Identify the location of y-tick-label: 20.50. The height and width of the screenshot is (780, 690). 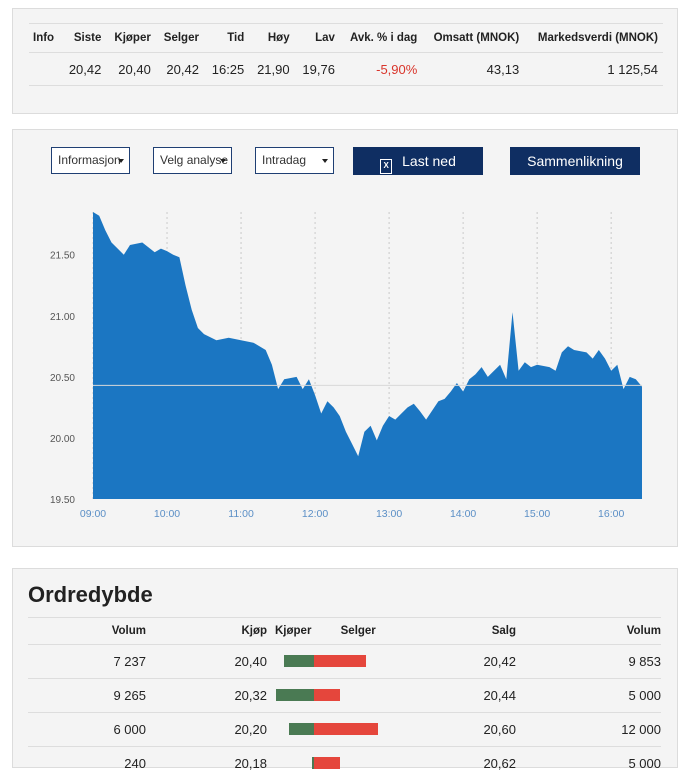
(62, 378).